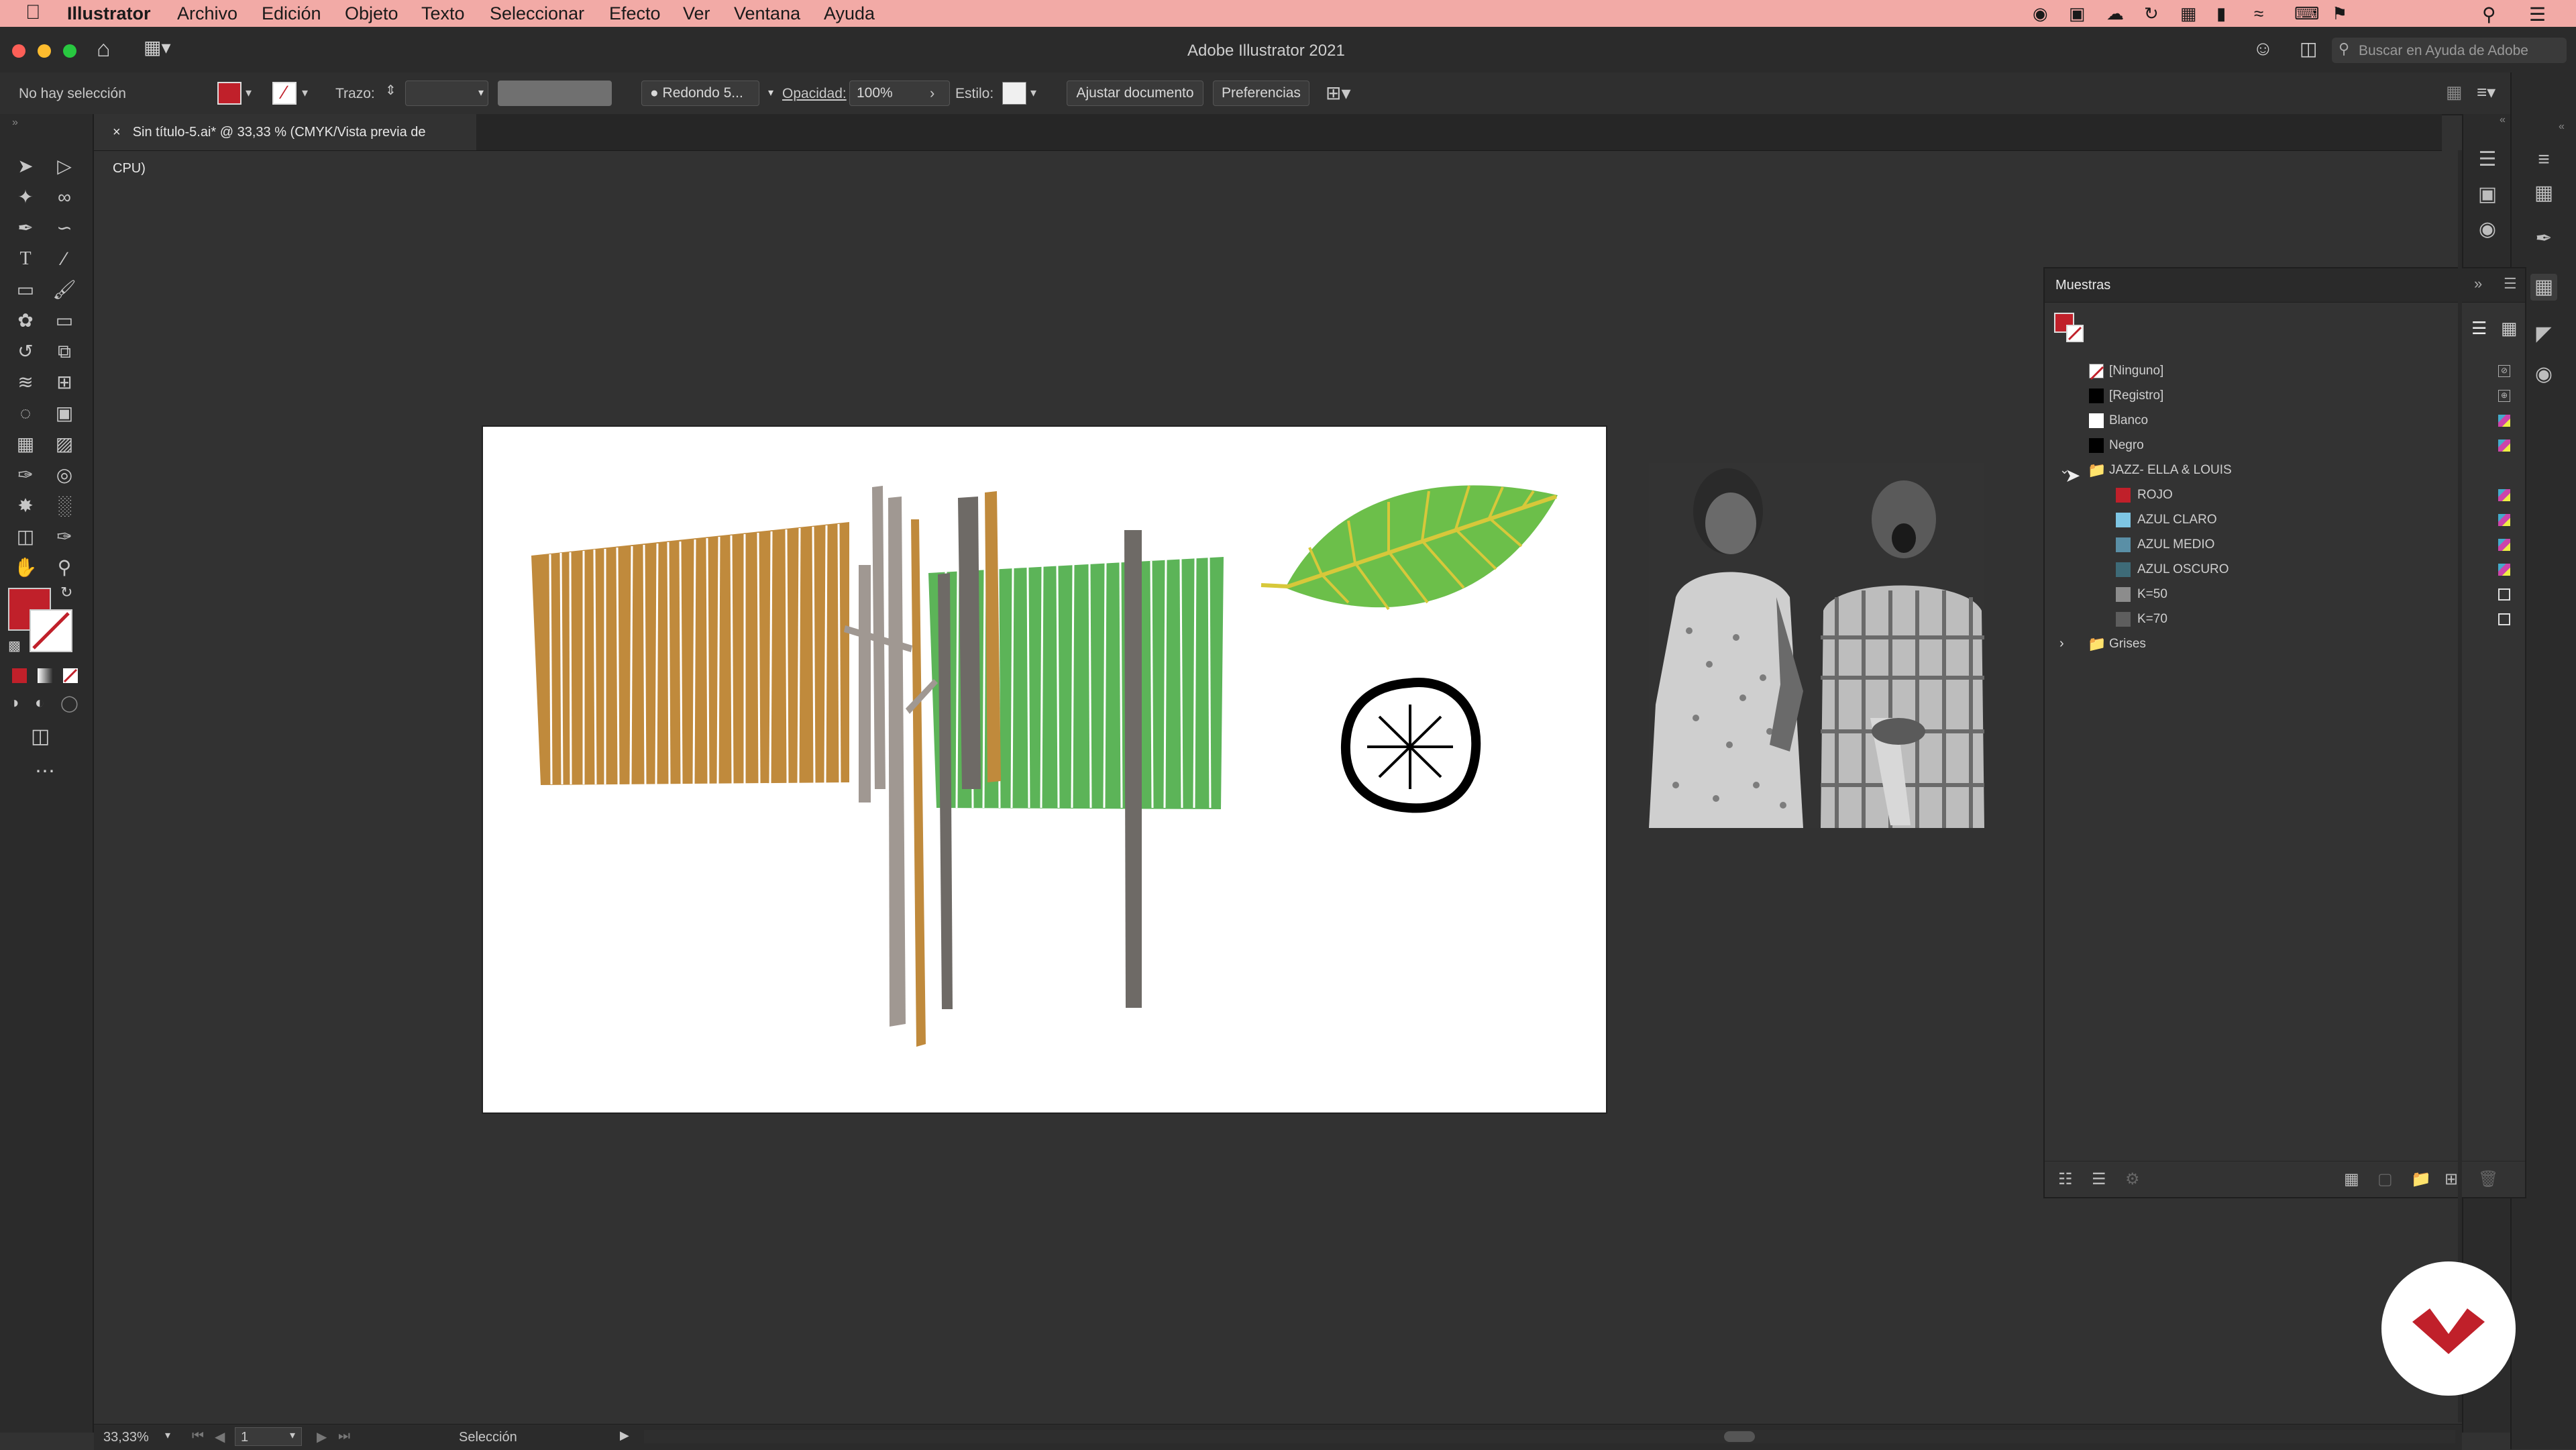 The width and height of the screenshot is (2576, 1450). Describe the element at coordinates (2451, 1179) in the screenshot. I see `new-swatch-icon: ⊞` at that location.